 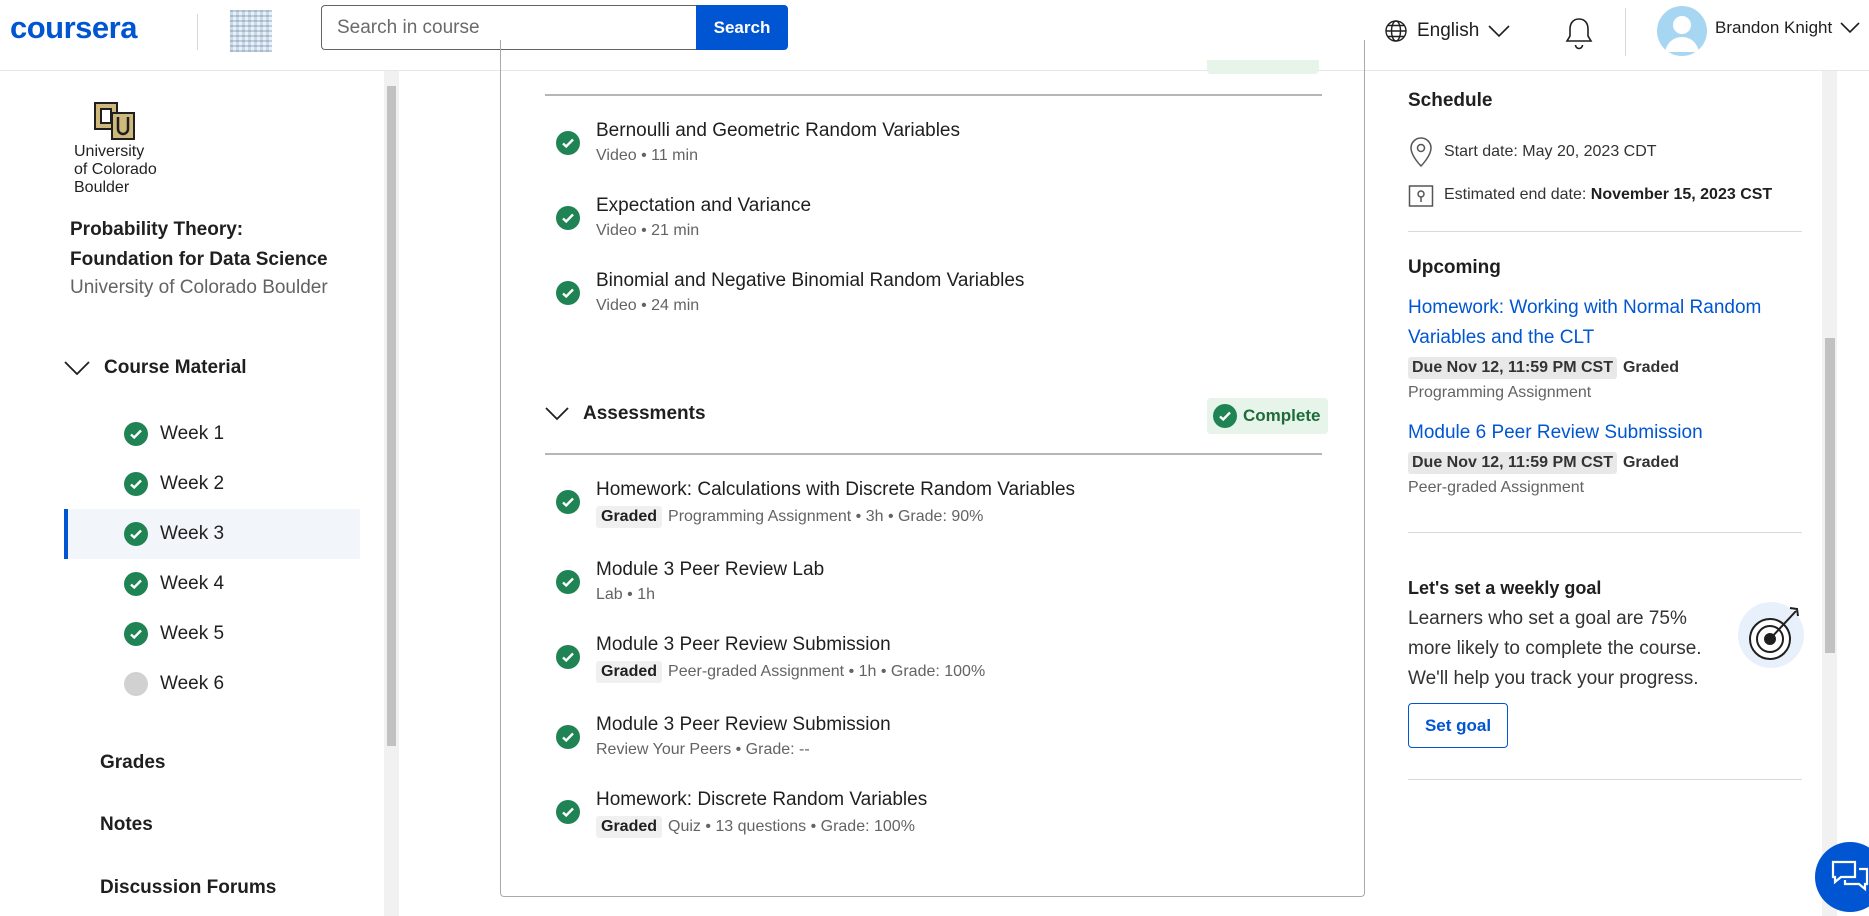 I want to click on sidebar-item-week-5: Week 5, so click(x=212, y=634).